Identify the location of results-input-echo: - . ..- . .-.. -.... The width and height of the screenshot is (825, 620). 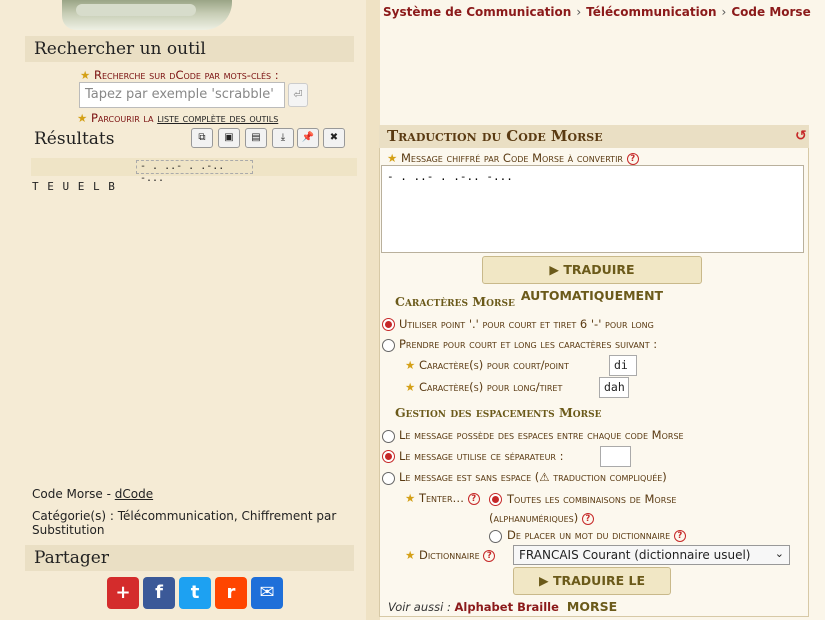
(194, 171).